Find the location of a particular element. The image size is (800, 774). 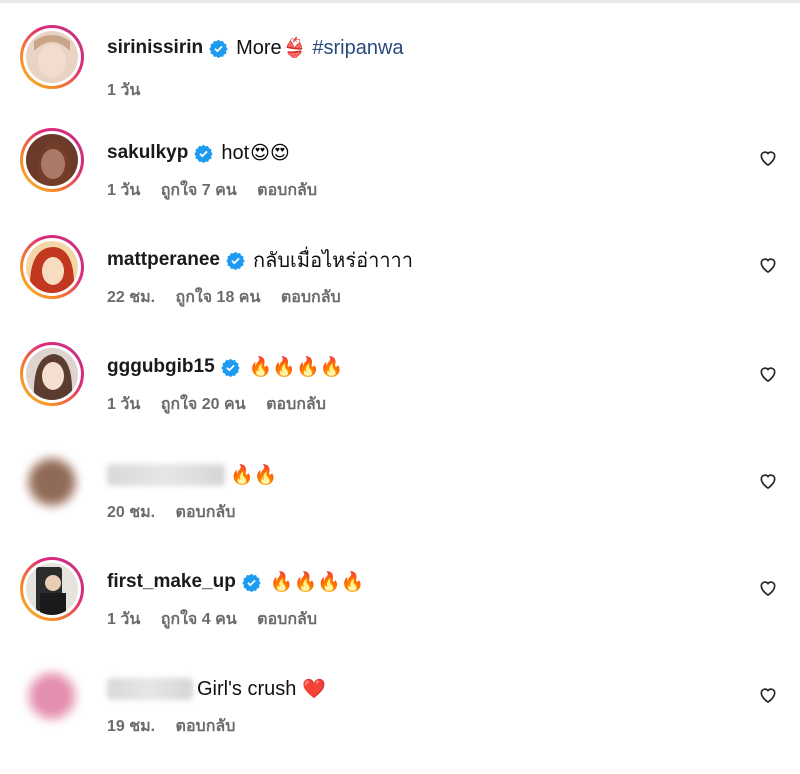

comment-line: mattperanee กลับเมื่อไหร่อ่าาาา is located at coordinates (260, 260).